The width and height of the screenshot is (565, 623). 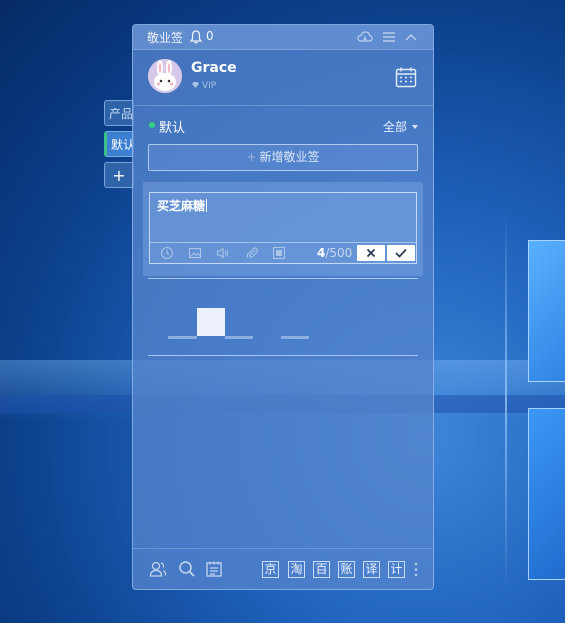 What do you see at coordinates (152, 125) in the screenshot?
I see `online-status-dot` at bounding box center [152, 125].